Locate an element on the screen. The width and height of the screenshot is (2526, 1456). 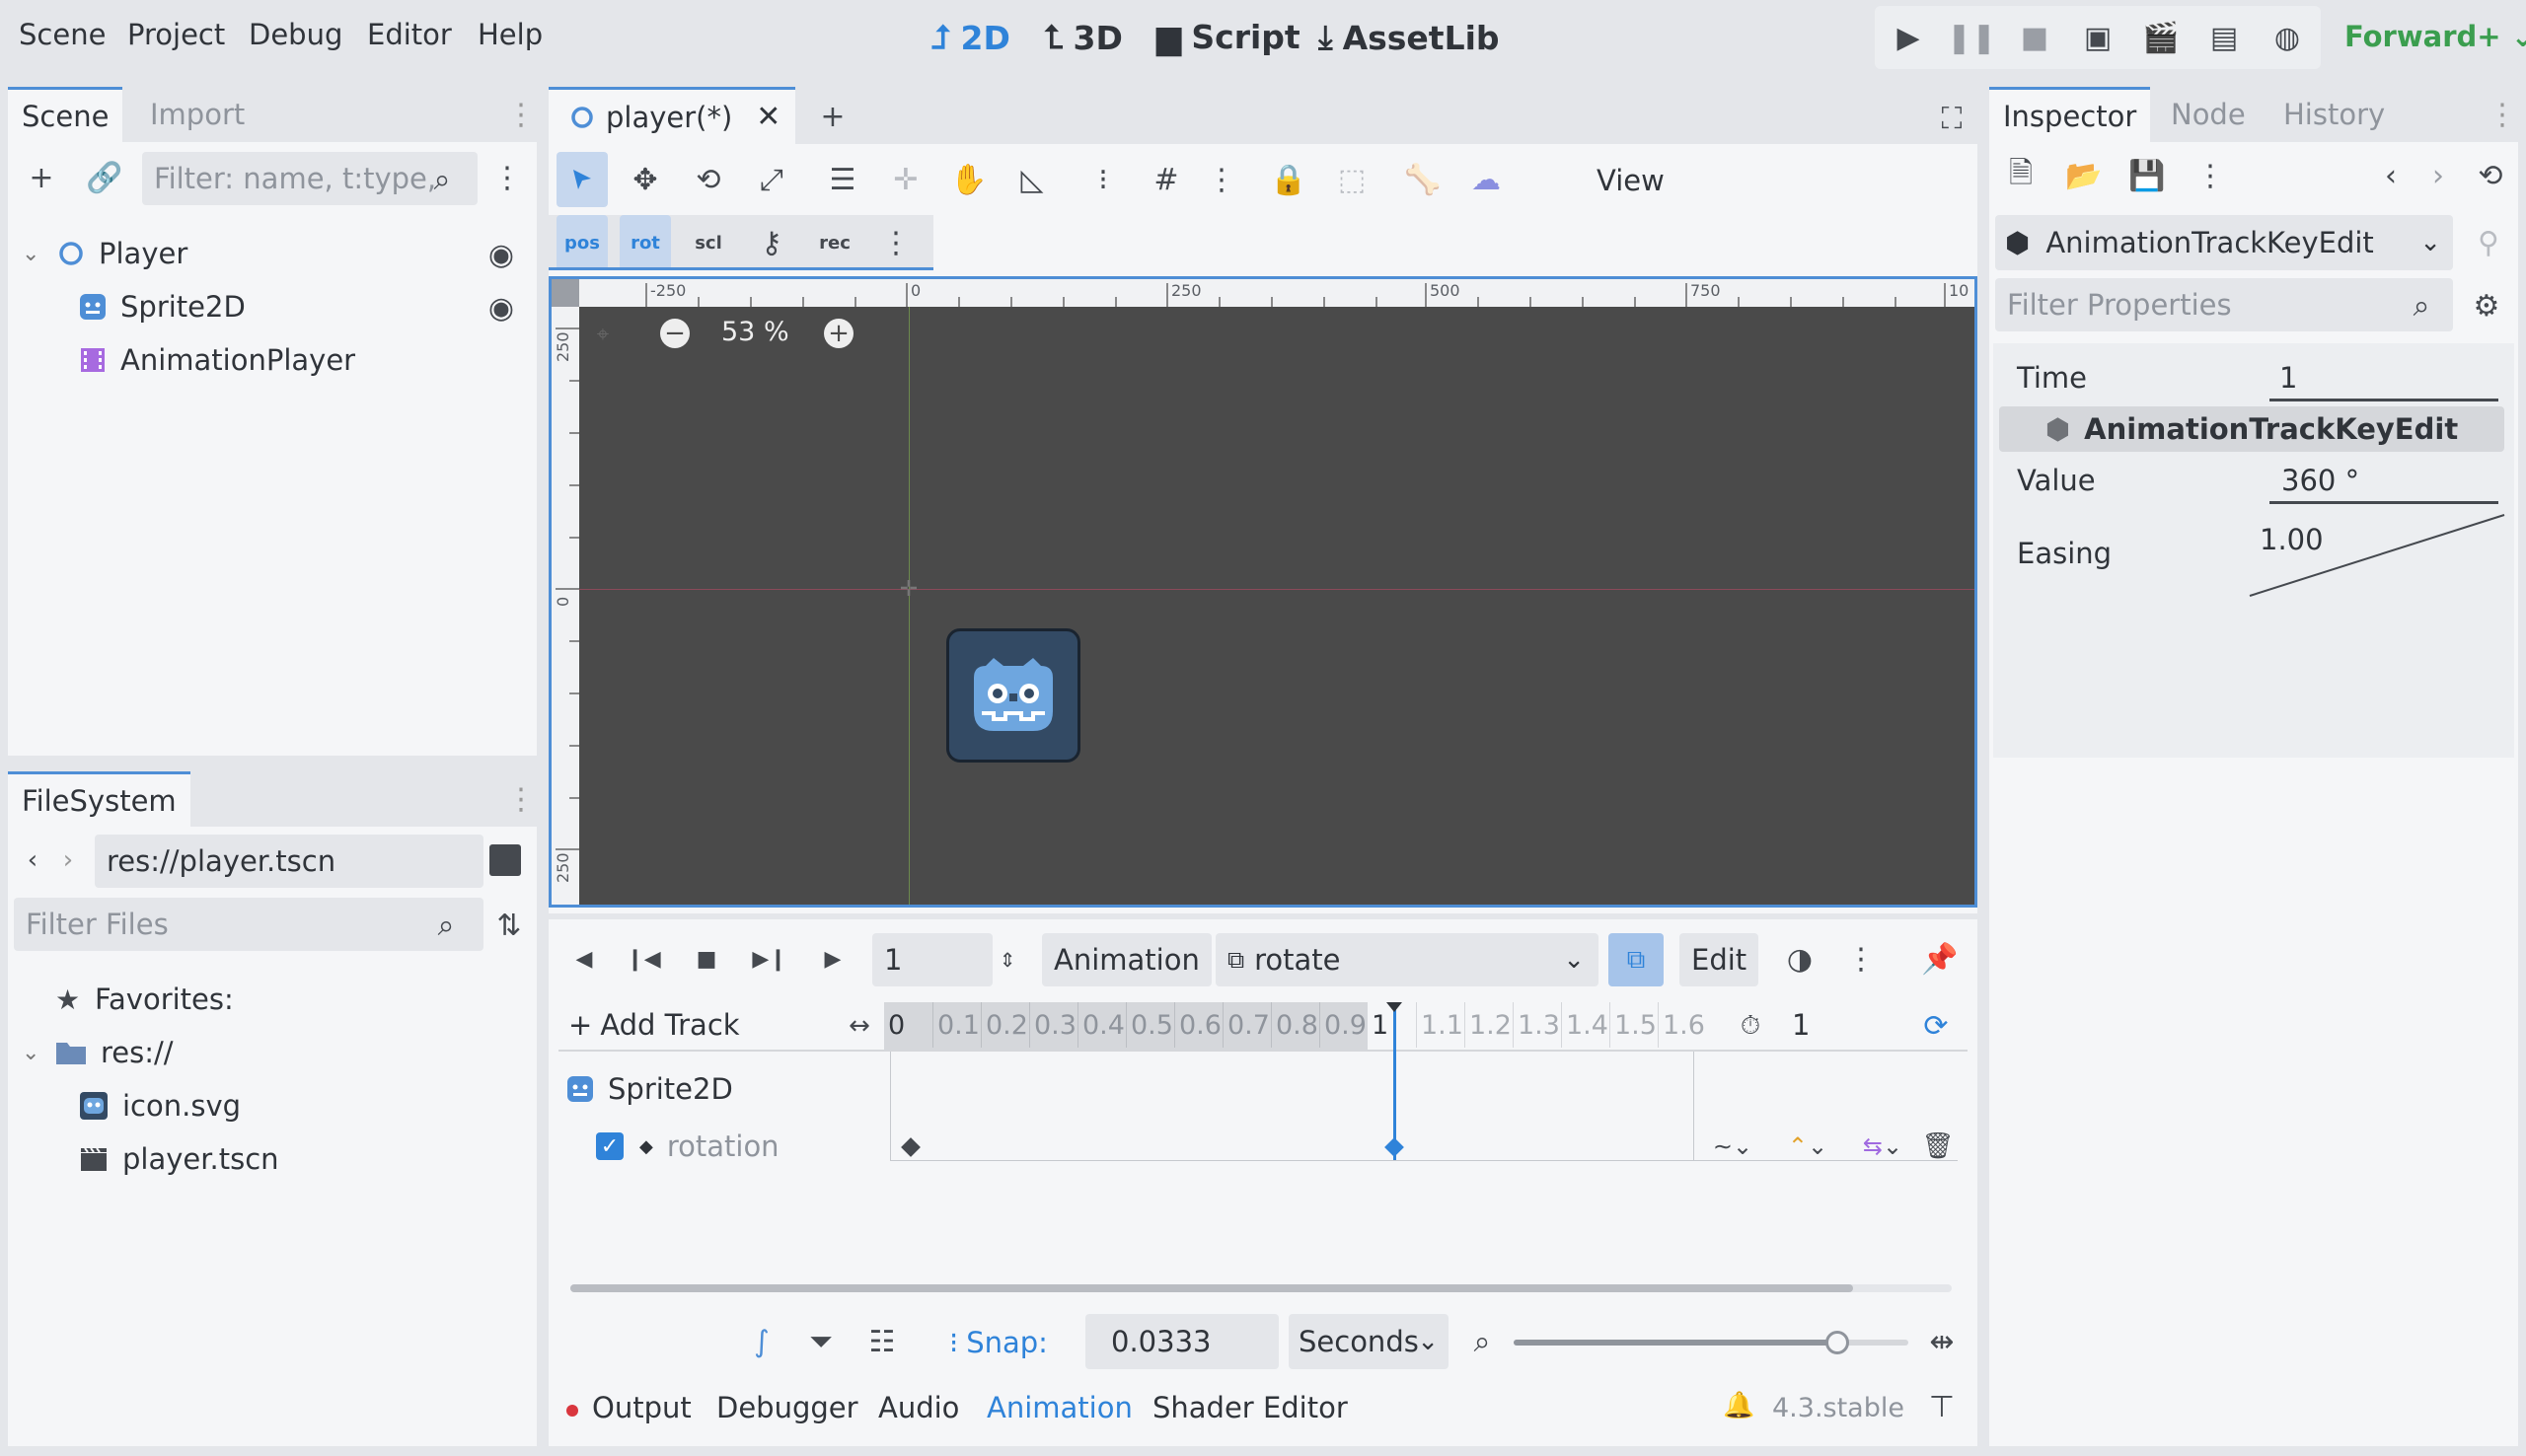
delete-track-icon: 🗑 is located at coordinates (1938, 1146).